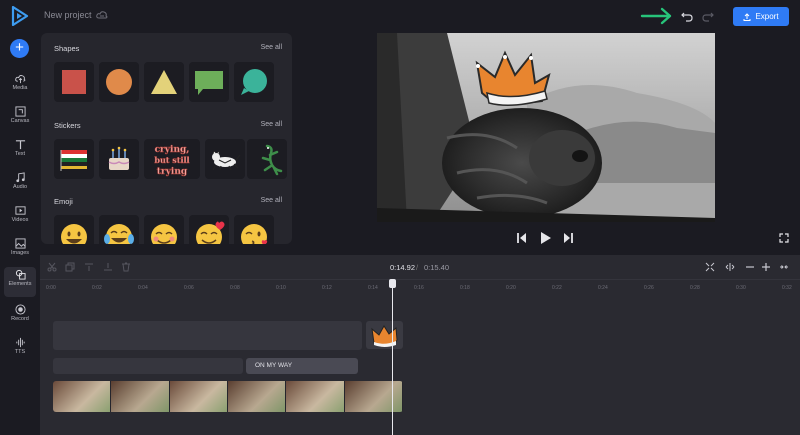  I want to click on align-top-icon, so click(89, 267).